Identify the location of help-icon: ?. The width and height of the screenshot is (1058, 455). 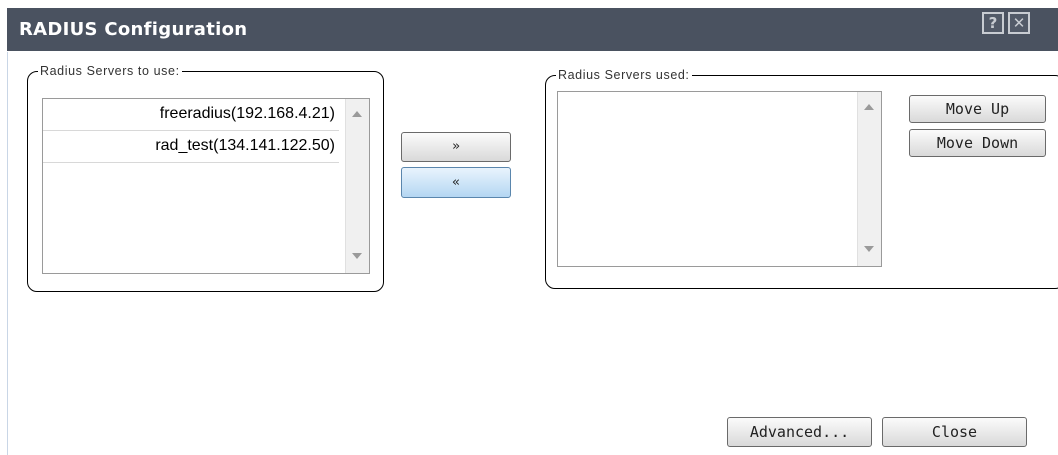
(993, 23).